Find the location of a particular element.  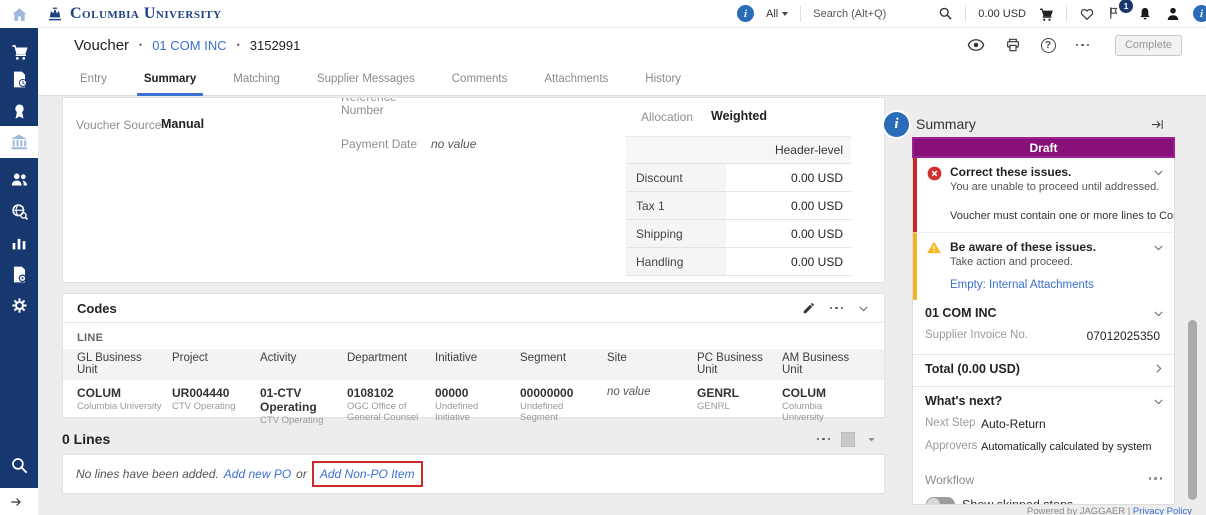

sidebar-item-sourcing is located at coordinates (19, 211).